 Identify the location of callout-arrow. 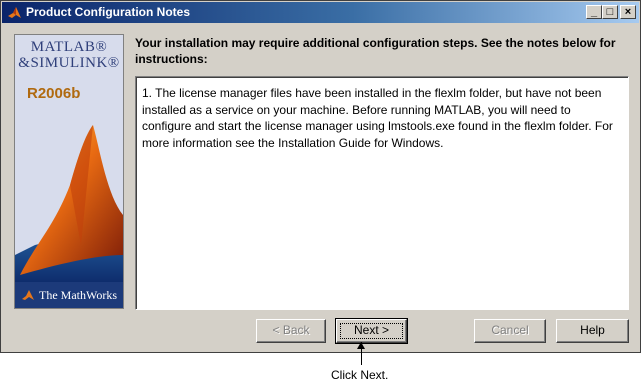
(361, 353).